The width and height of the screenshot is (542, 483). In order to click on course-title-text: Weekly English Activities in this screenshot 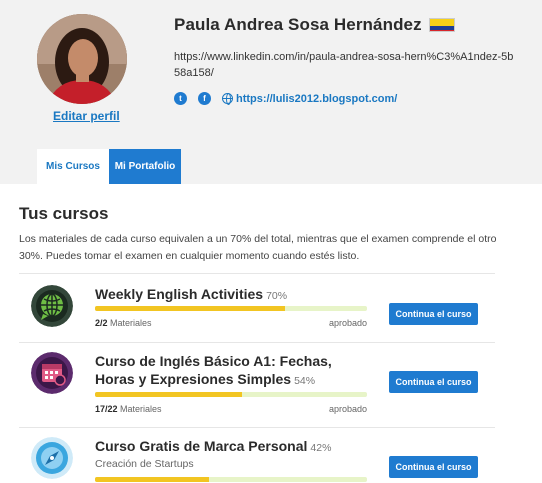, I will do `click(179, 294)`.